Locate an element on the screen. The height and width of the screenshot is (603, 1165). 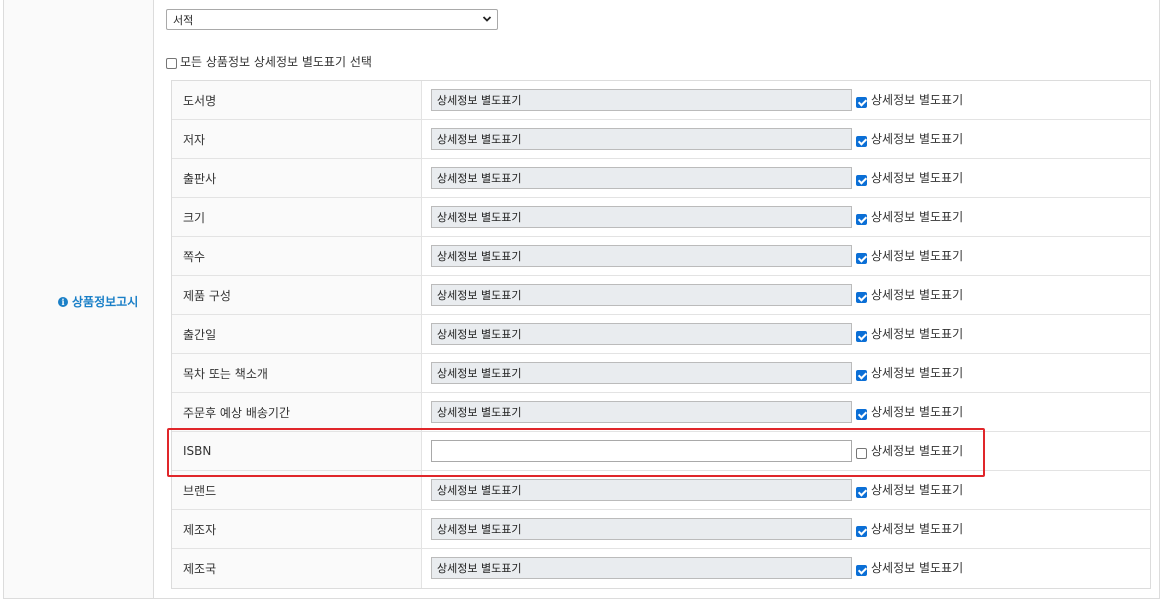
row-value-input is located at coordinates (641, 451).